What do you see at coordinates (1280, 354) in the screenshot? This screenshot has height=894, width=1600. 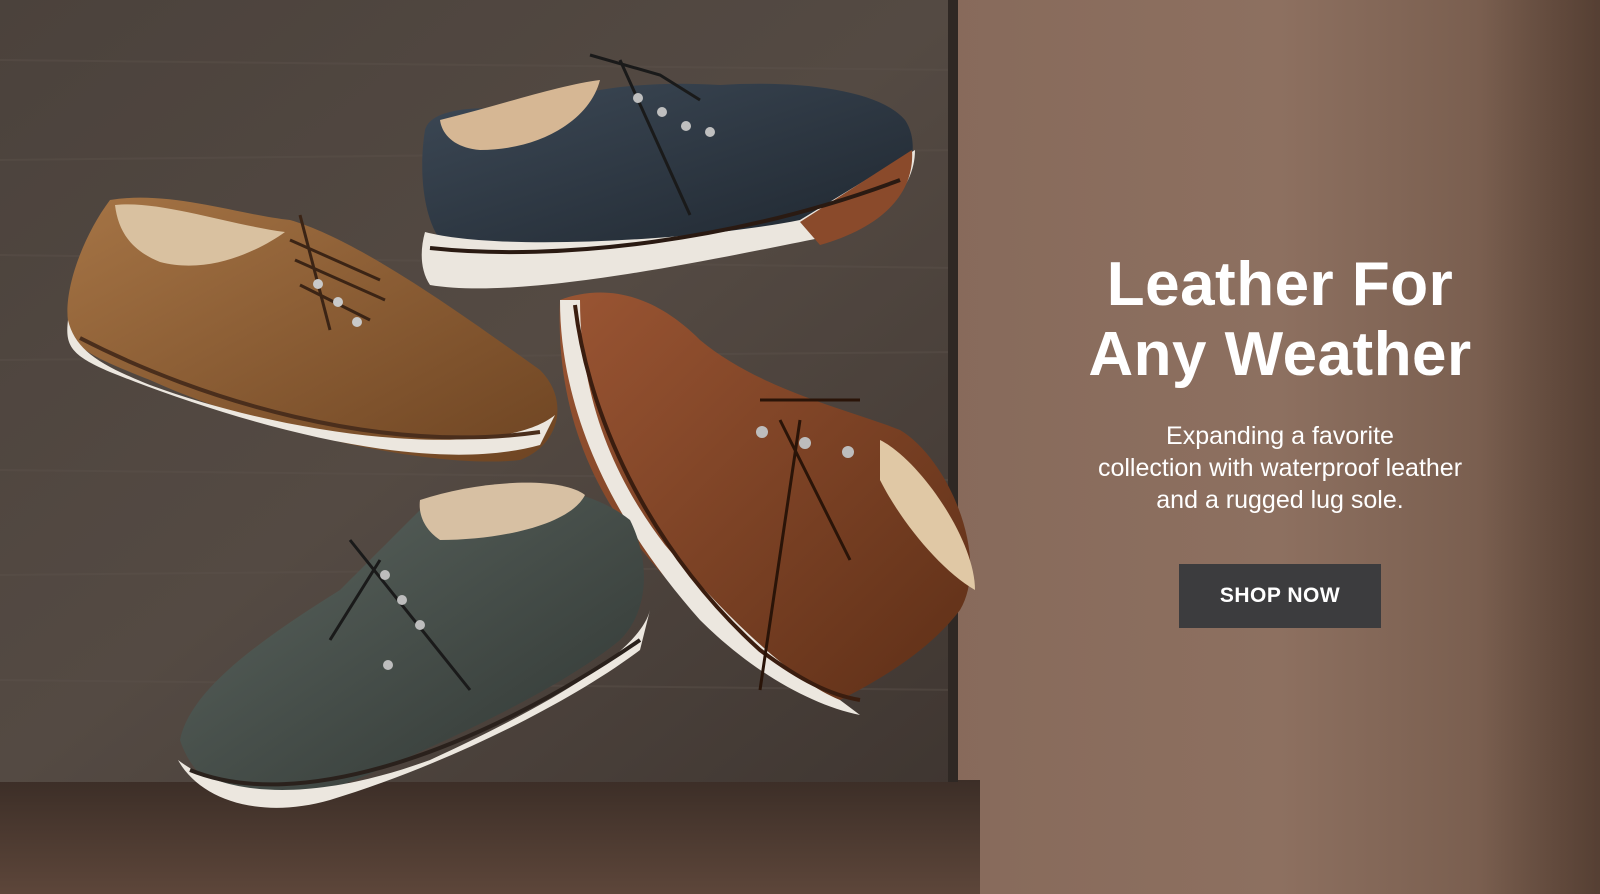 I see `headline-line-2: Any Weather` at bounding box center [1280, 354].